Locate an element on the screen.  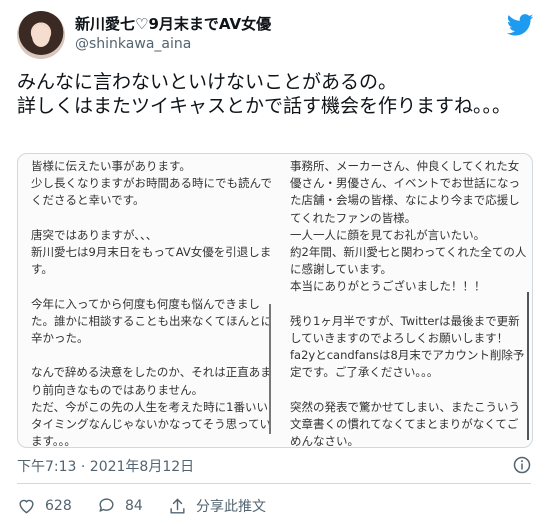
divider is located at coordinates (274, 483).